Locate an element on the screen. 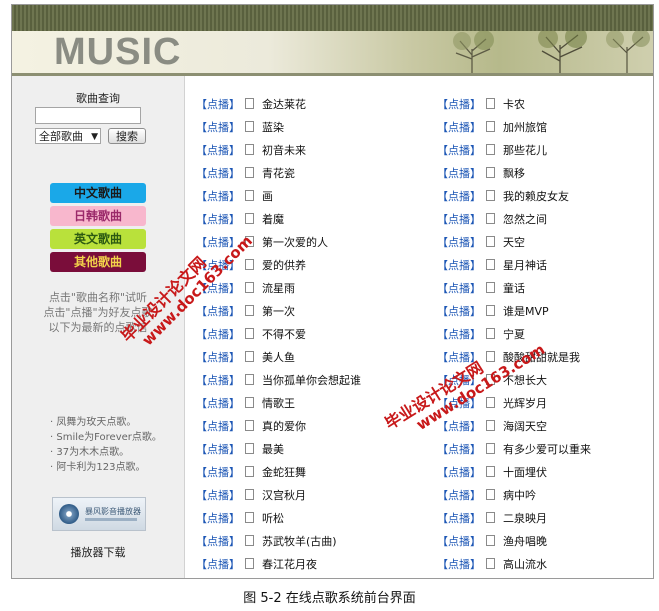 This screenshot has width=659, height=611. song-row: 【点播】 卡农 is located at coordinates (481, 105).